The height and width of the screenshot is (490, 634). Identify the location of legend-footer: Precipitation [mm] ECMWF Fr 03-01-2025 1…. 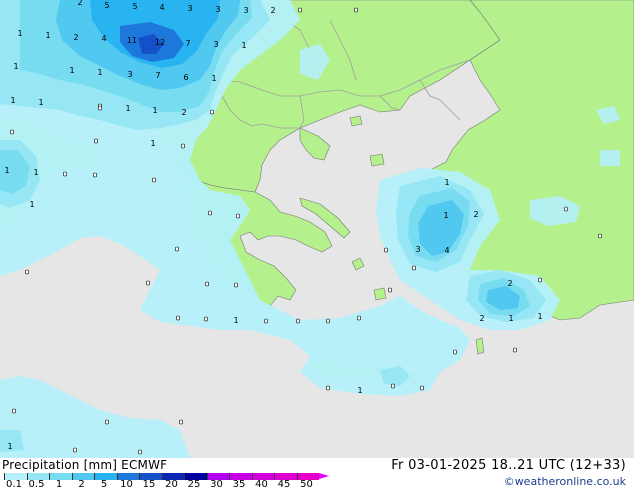
(317, 474).